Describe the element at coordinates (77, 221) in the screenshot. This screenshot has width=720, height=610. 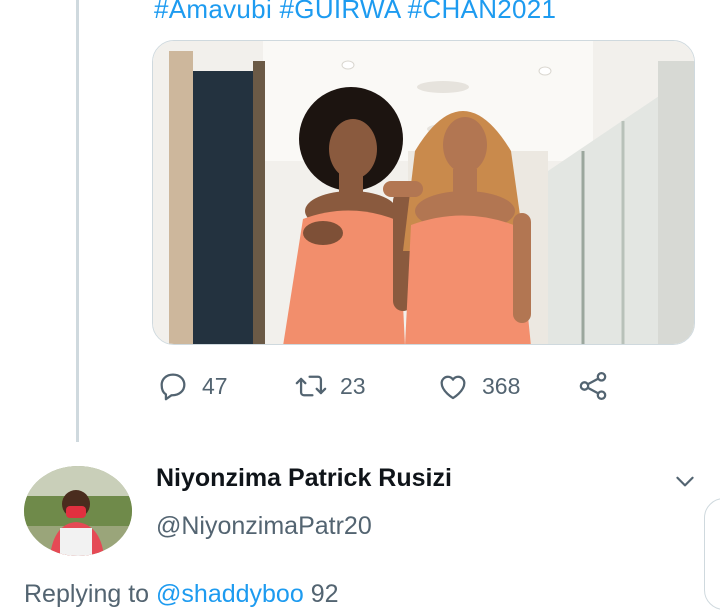
I see `thread-line` at that location.